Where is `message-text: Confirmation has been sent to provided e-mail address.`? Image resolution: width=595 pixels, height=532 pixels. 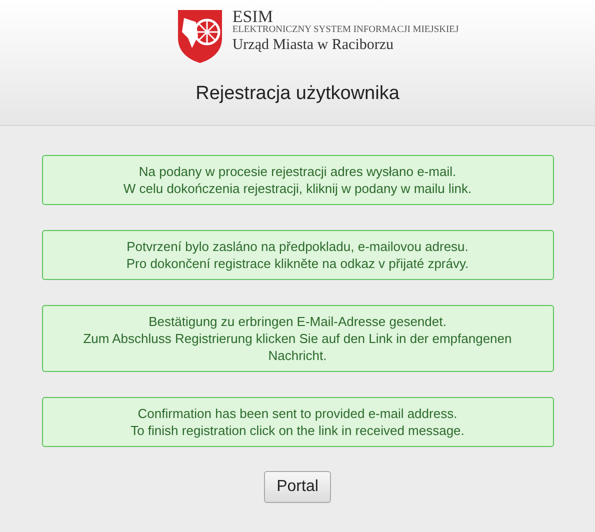
message-text: Confirmation has been sent to provided e-mail address. is located at coordinates (297, 413).